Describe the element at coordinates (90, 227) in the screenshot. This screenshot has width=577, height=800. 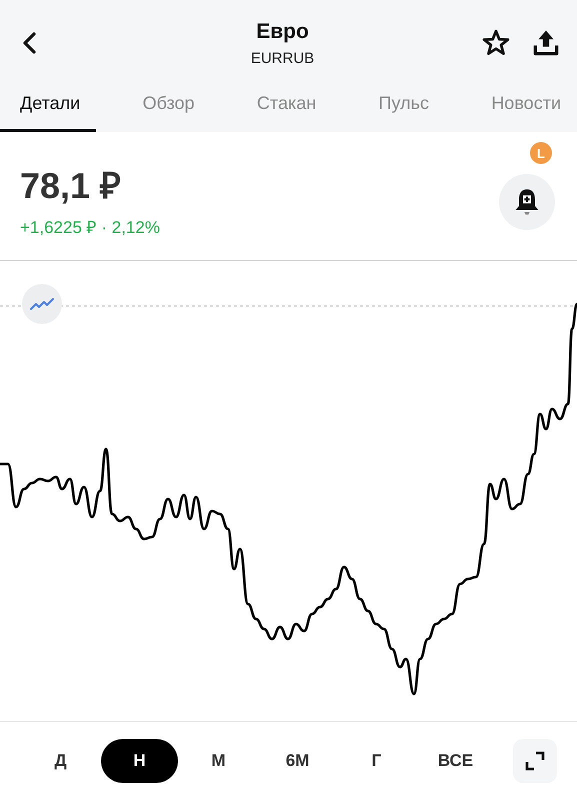
I see `price-change: +1,6225 ₽ · 2,12%` at that location.